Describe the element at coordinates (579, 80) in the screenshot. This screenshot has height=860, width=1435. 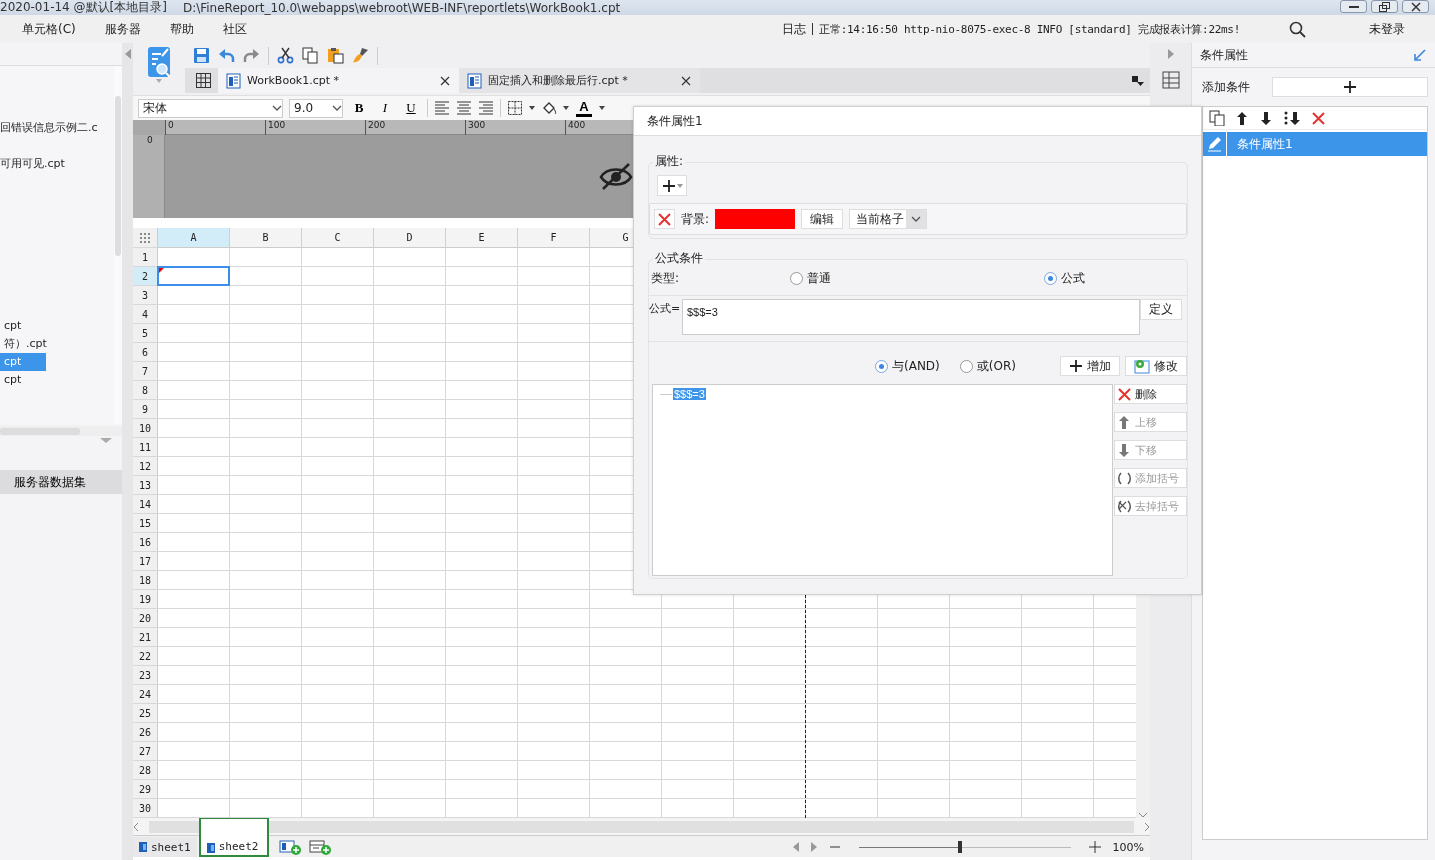
I see `file-tab: 固定插入和删除最后行.cpt *` at that location.